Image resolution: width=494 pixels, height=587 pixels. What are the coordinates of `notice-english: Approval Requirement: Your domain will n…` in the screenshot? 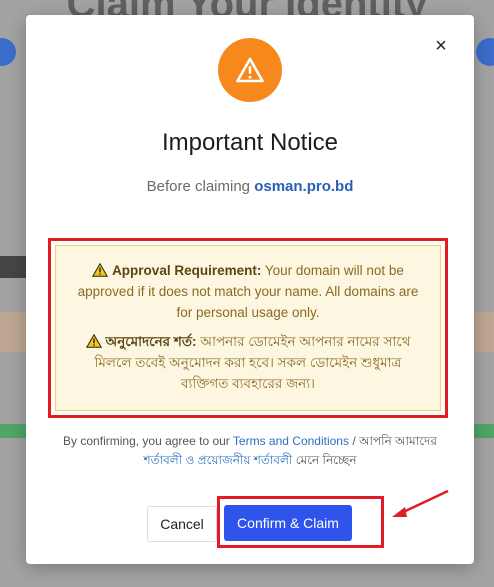 It's located at (248, 291).